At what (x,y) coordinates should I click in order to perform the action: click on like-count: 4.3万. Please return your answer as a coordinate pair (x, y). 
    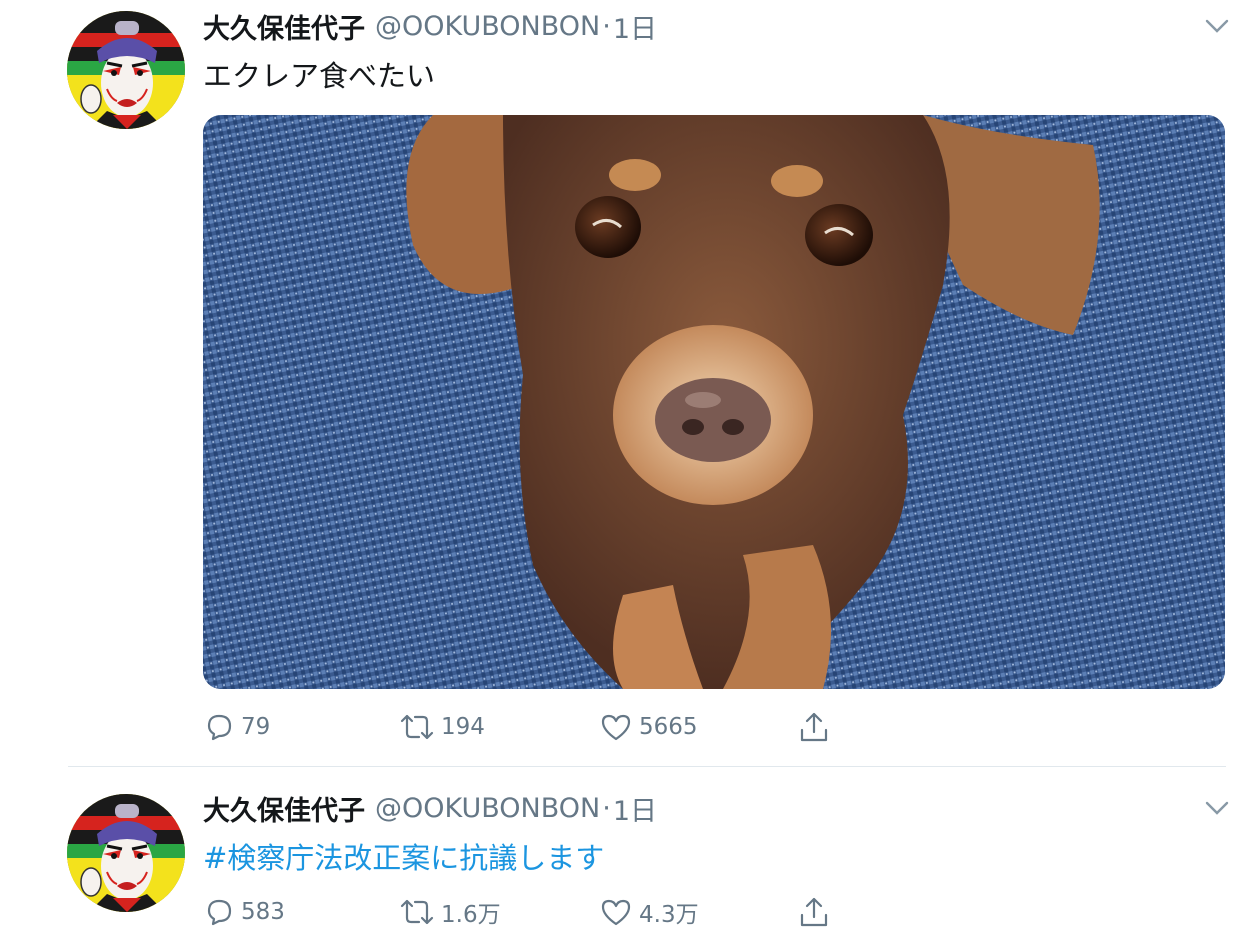
    Looking at the image, I should click on (669, 915).